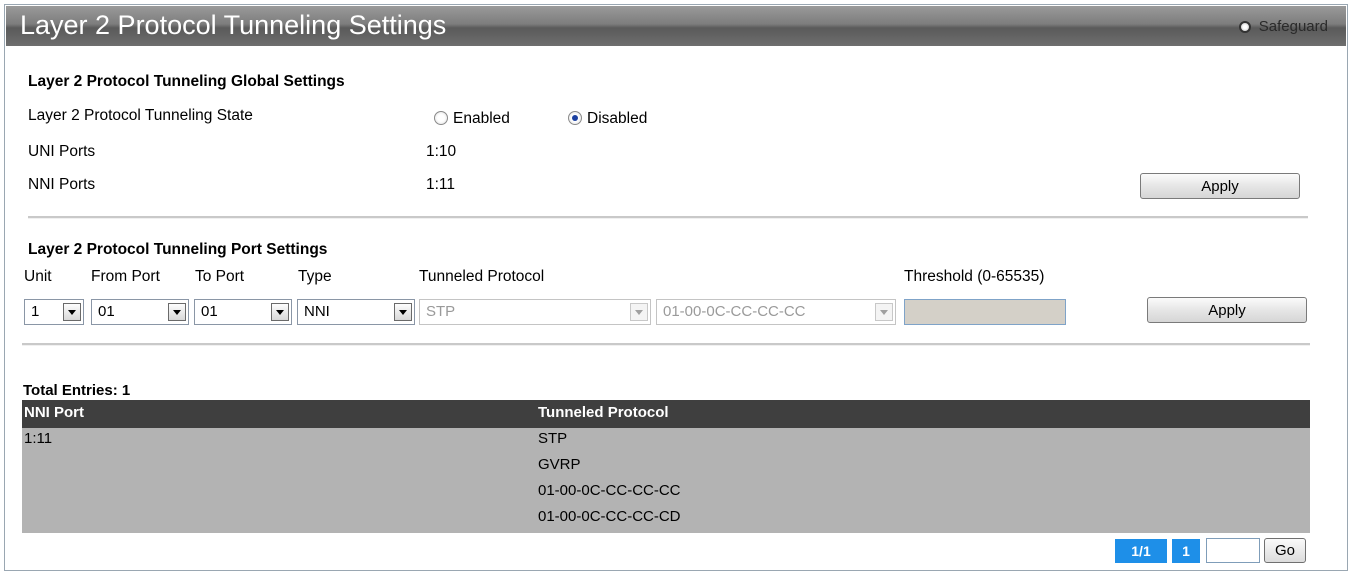 This screenshot has width=1352, height=575. I want to click on row-nni-port: 1:11, so click(38, 438).